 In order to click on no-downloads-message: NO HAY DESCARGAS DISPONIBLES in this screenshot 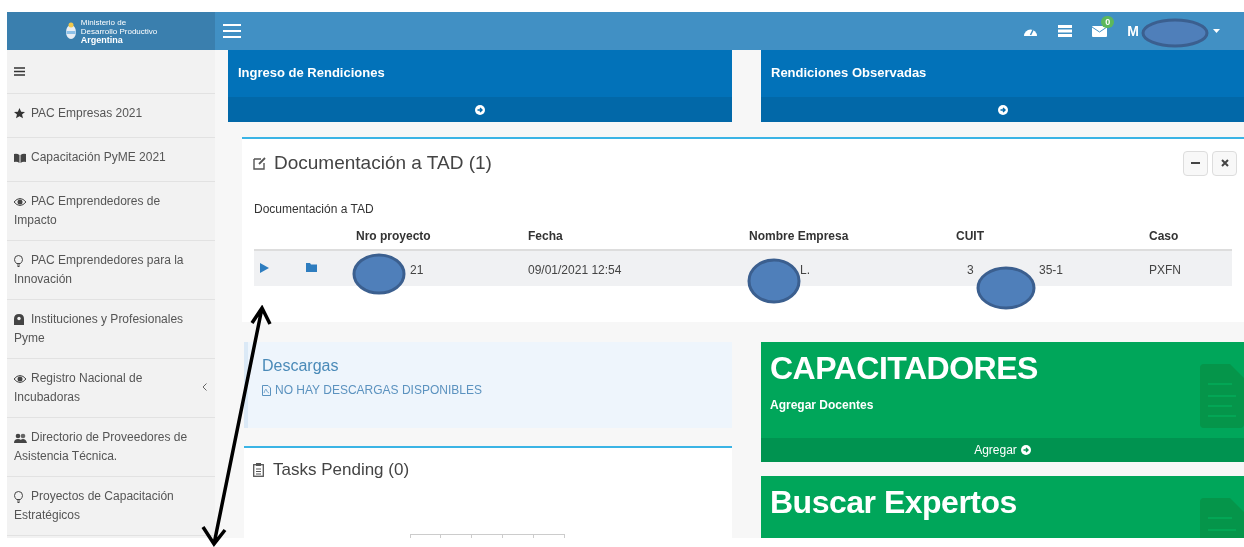, I will do `click(378, 390)`.